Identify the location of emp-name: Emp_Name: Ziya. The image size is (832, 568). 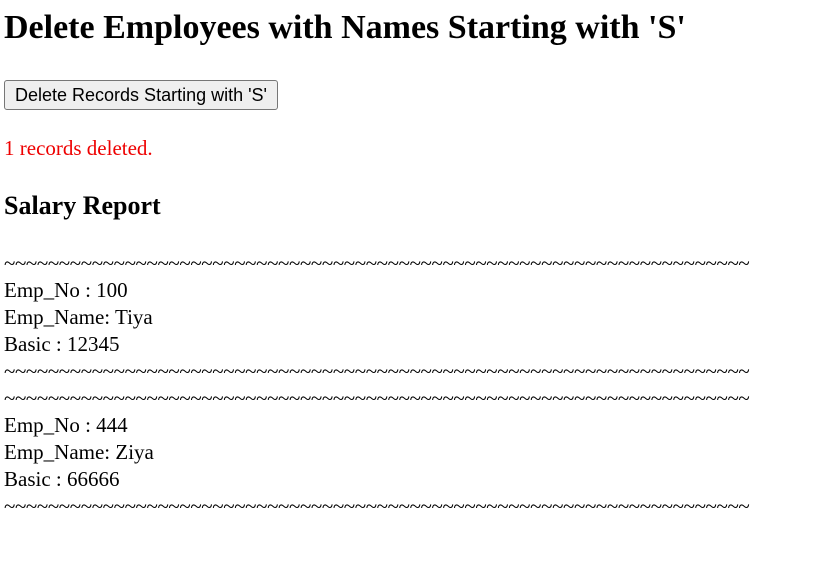
(79, 452).